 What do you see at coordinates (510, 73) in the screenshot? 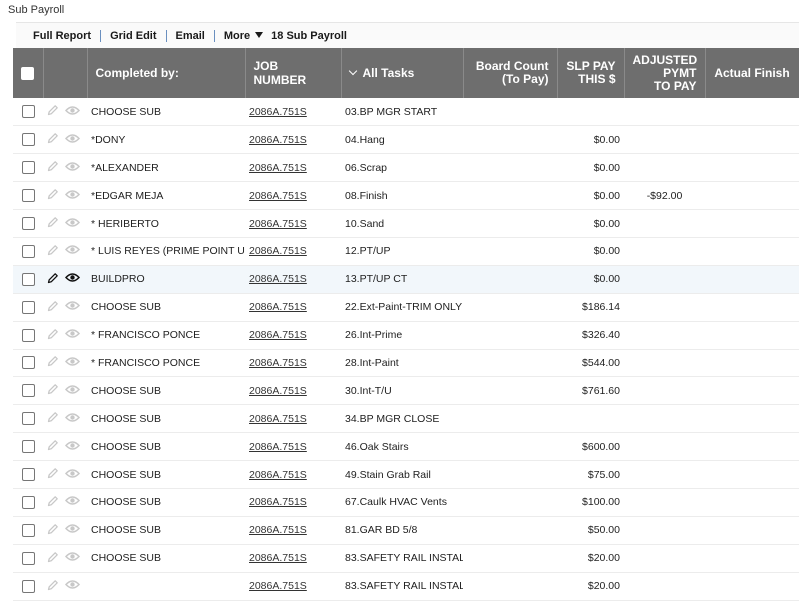
I see `board-count-header: Board Count (To Pay)` at bounding box center [510, 73].